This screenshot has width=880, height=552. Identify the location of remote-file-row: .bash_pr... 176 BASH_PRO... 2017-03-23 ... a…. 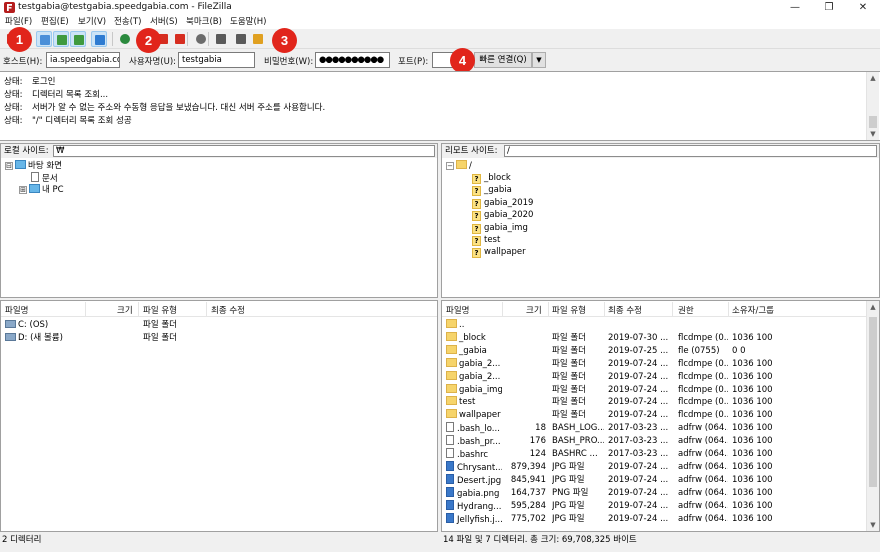
(654, 441).